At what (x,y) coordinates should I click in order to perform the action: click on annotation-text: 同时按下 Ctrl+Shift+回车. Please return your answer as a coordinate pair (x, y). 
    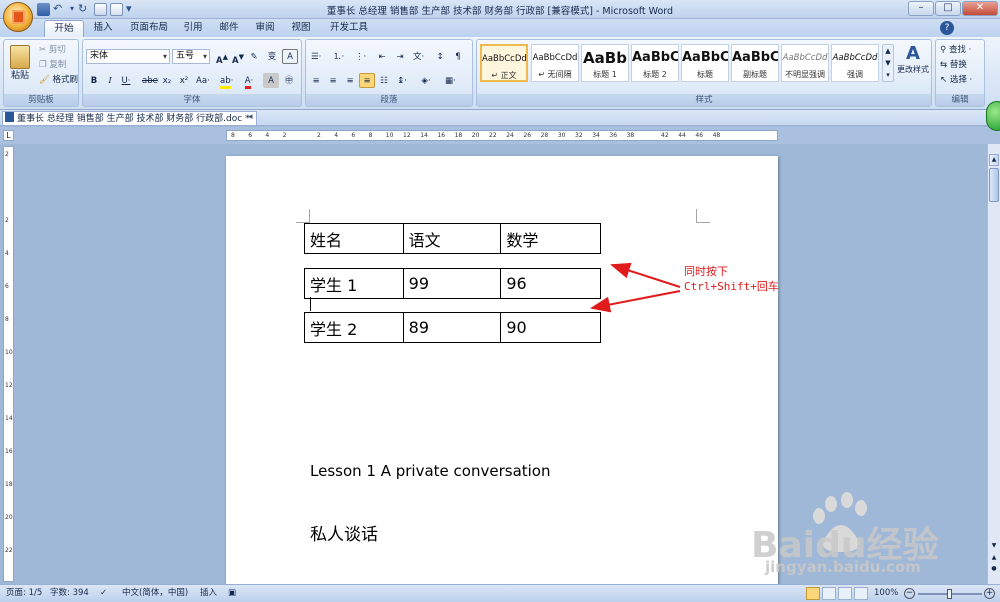
    Looking at the image, I should click on (731, 279).